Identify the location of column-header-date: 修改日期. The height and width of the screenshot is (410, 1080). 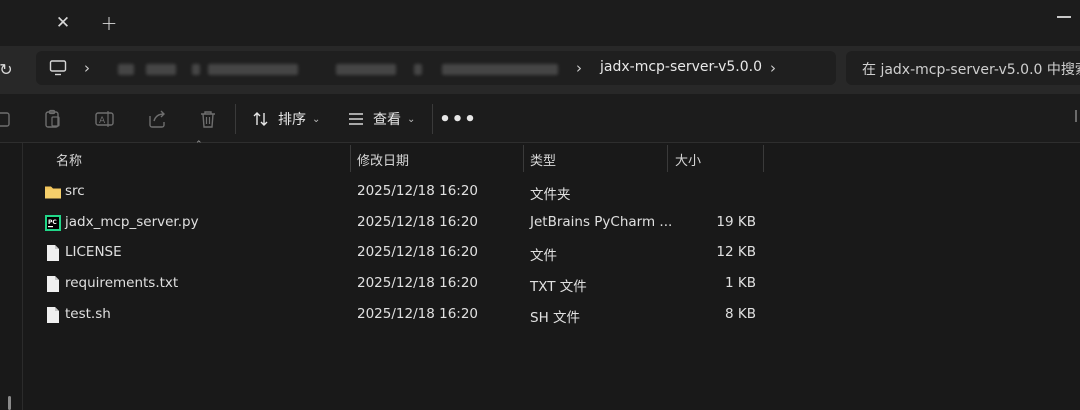
(383, 159).